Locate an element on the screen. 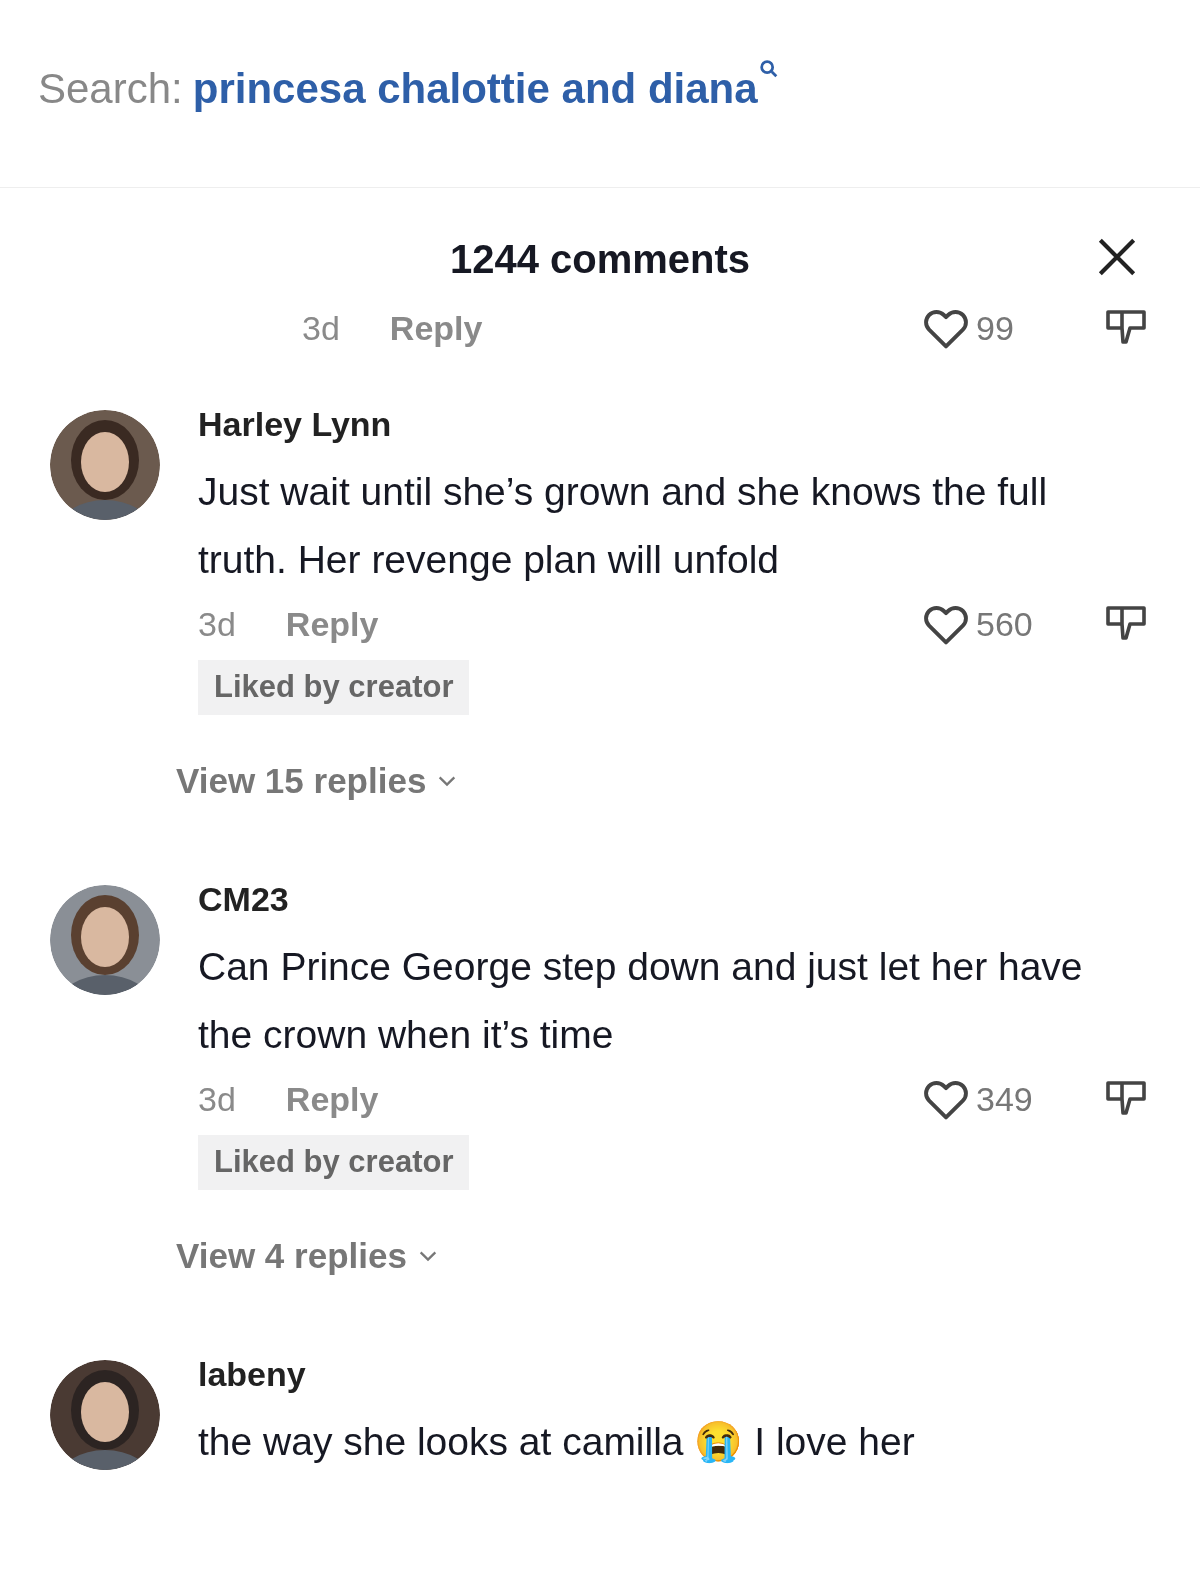 Image resolution: width=1200 pixels, height=1578 pixels. view-replies-link: View 4 replies is located at coordinates (307, 1255).